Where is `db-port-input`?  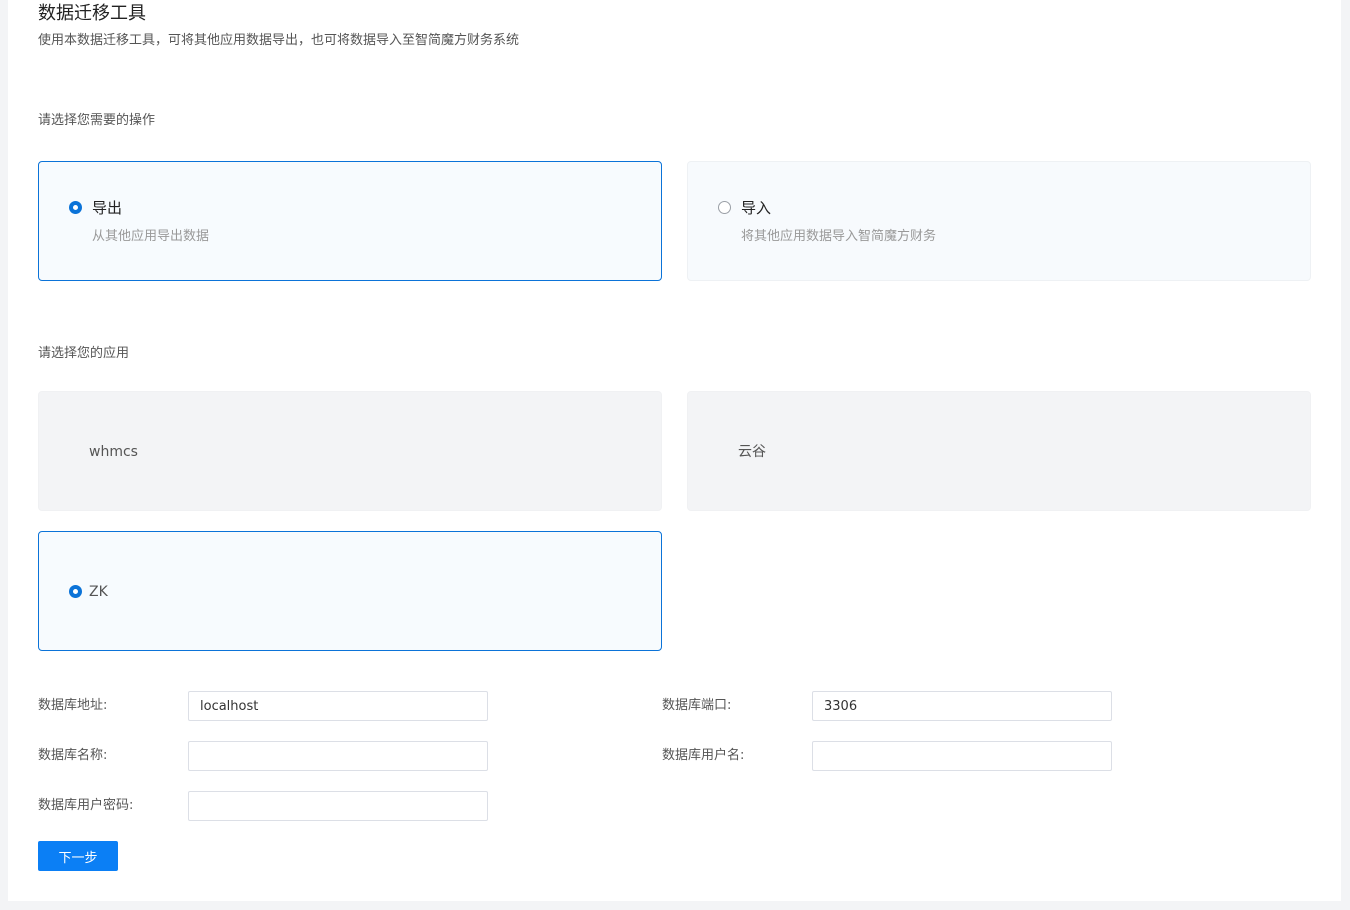
db-port-input is located at coordinates (962, 706).